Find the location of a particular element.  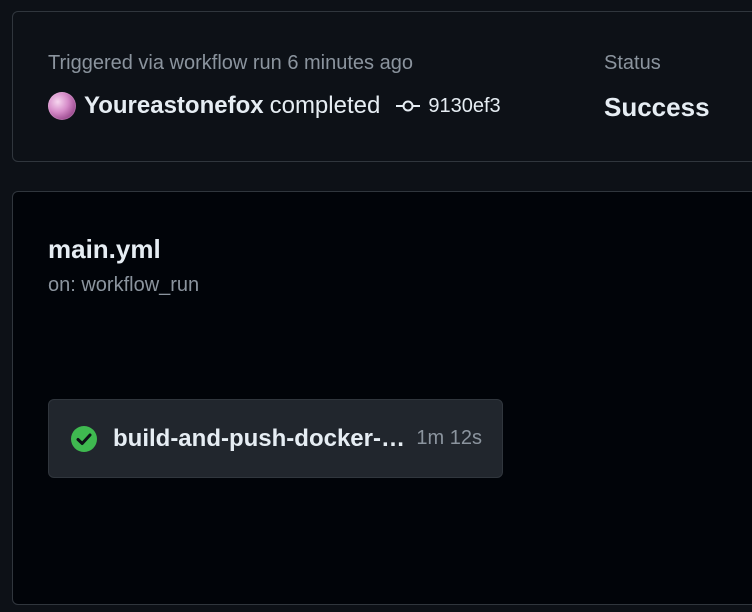

job-duration: 1m 12s is located at coordinates (449, 438).